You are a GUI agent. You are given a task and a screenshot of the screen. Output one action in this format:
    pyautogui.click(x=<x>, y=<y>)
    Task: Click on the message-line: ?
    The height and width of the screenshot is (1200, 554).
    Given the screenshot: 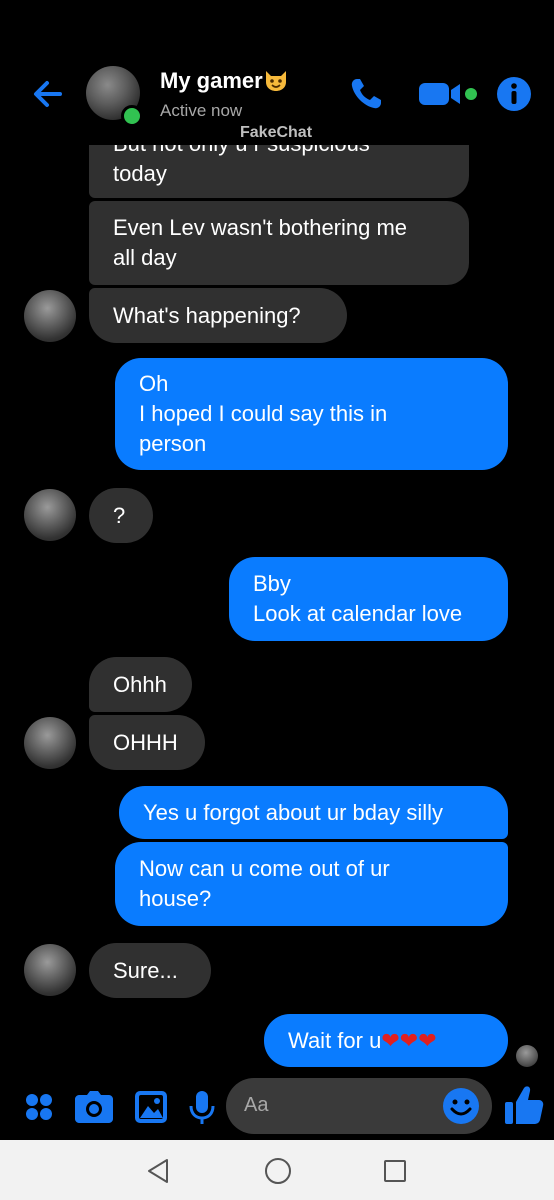 What is the action you would take?
    pyautogui.click(x=119, y=515)
    